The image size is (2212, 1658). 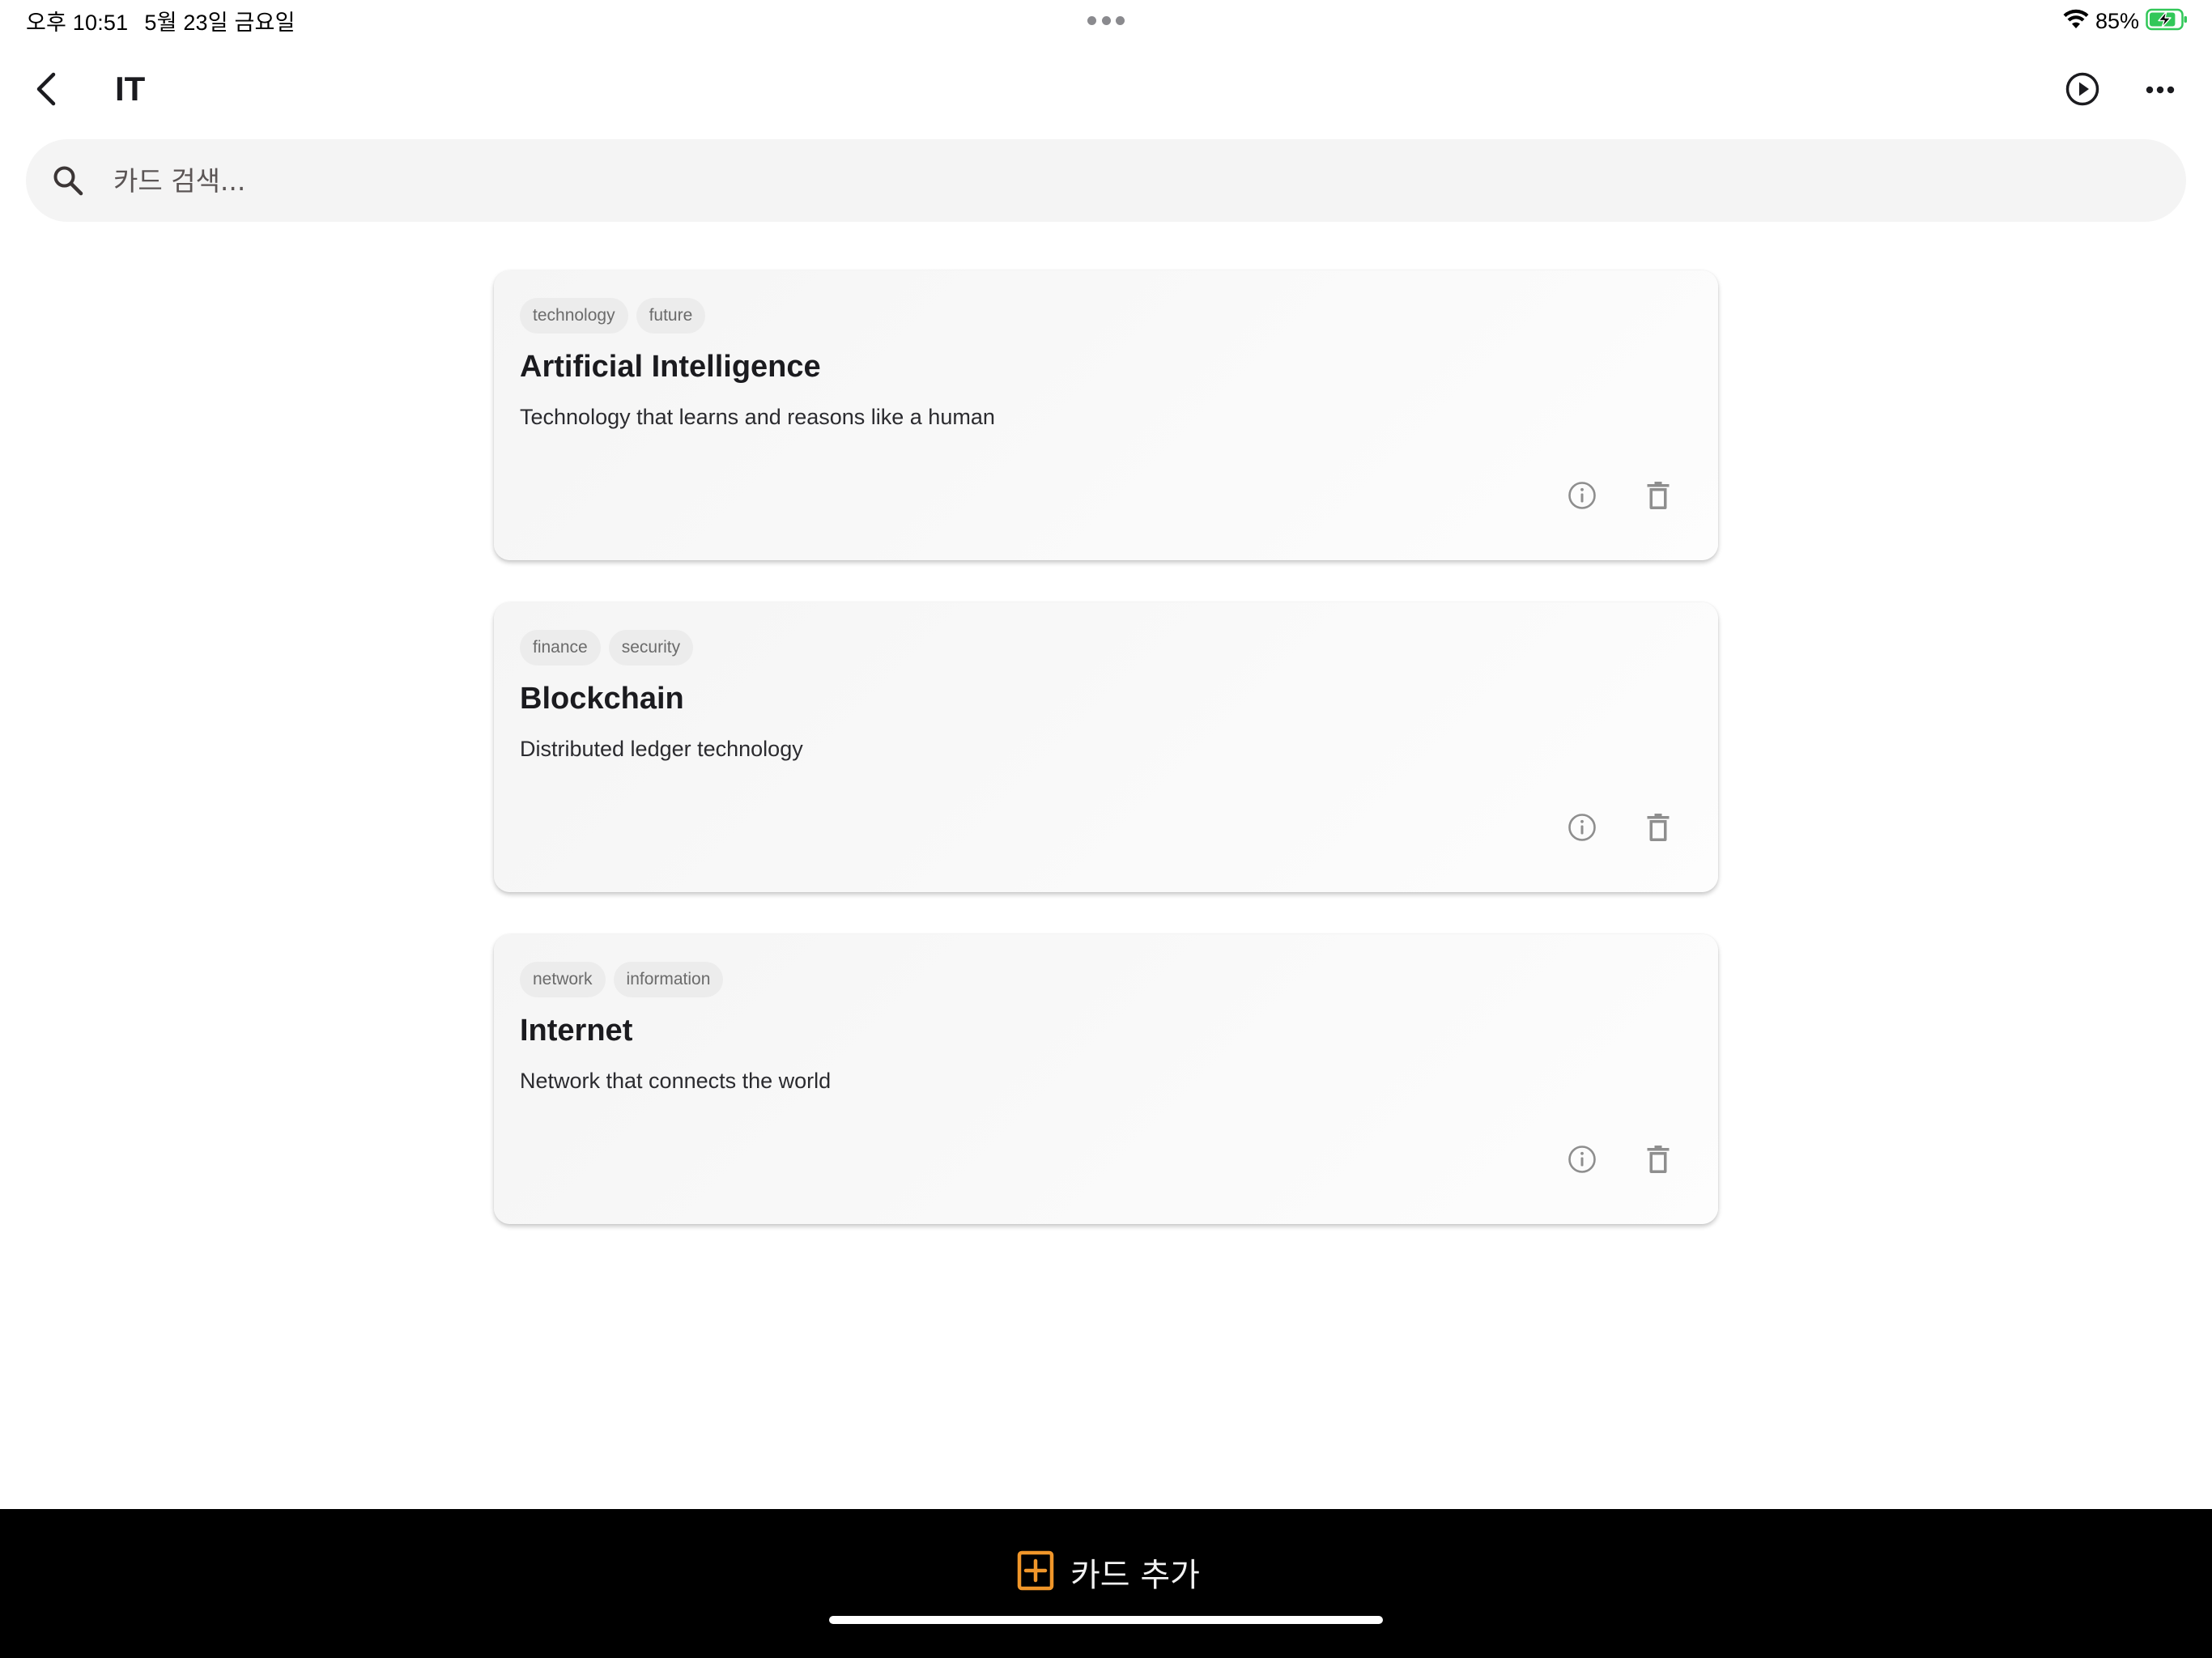 I want to click on bottom-bar: 카드 추가, so click(x=1106, y=1583).